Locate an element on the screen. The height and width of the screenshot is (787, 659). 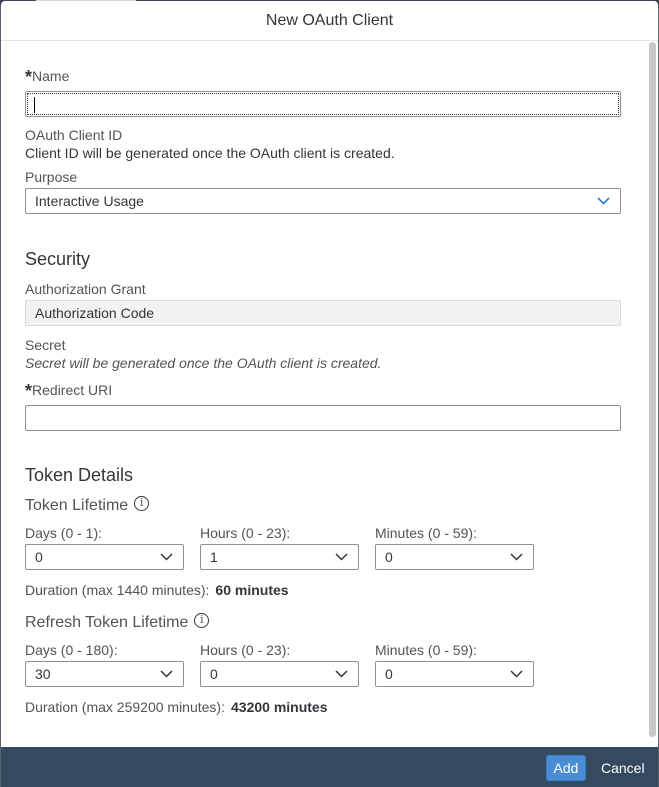
token-hours-select: 1 is located at coordinates (279, 557).